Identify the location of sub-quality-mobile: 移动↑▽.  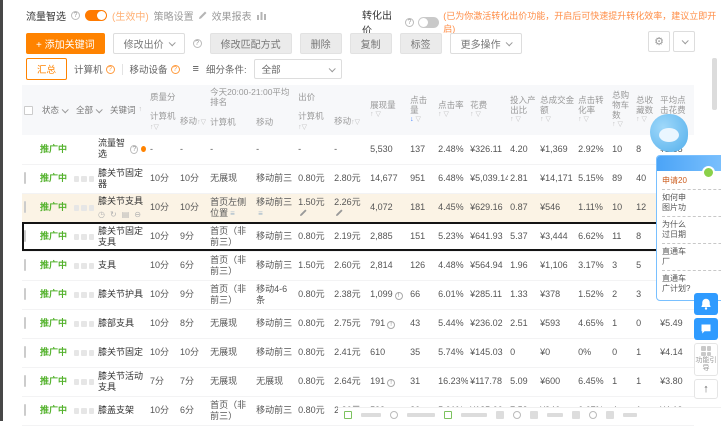
(193, 122).